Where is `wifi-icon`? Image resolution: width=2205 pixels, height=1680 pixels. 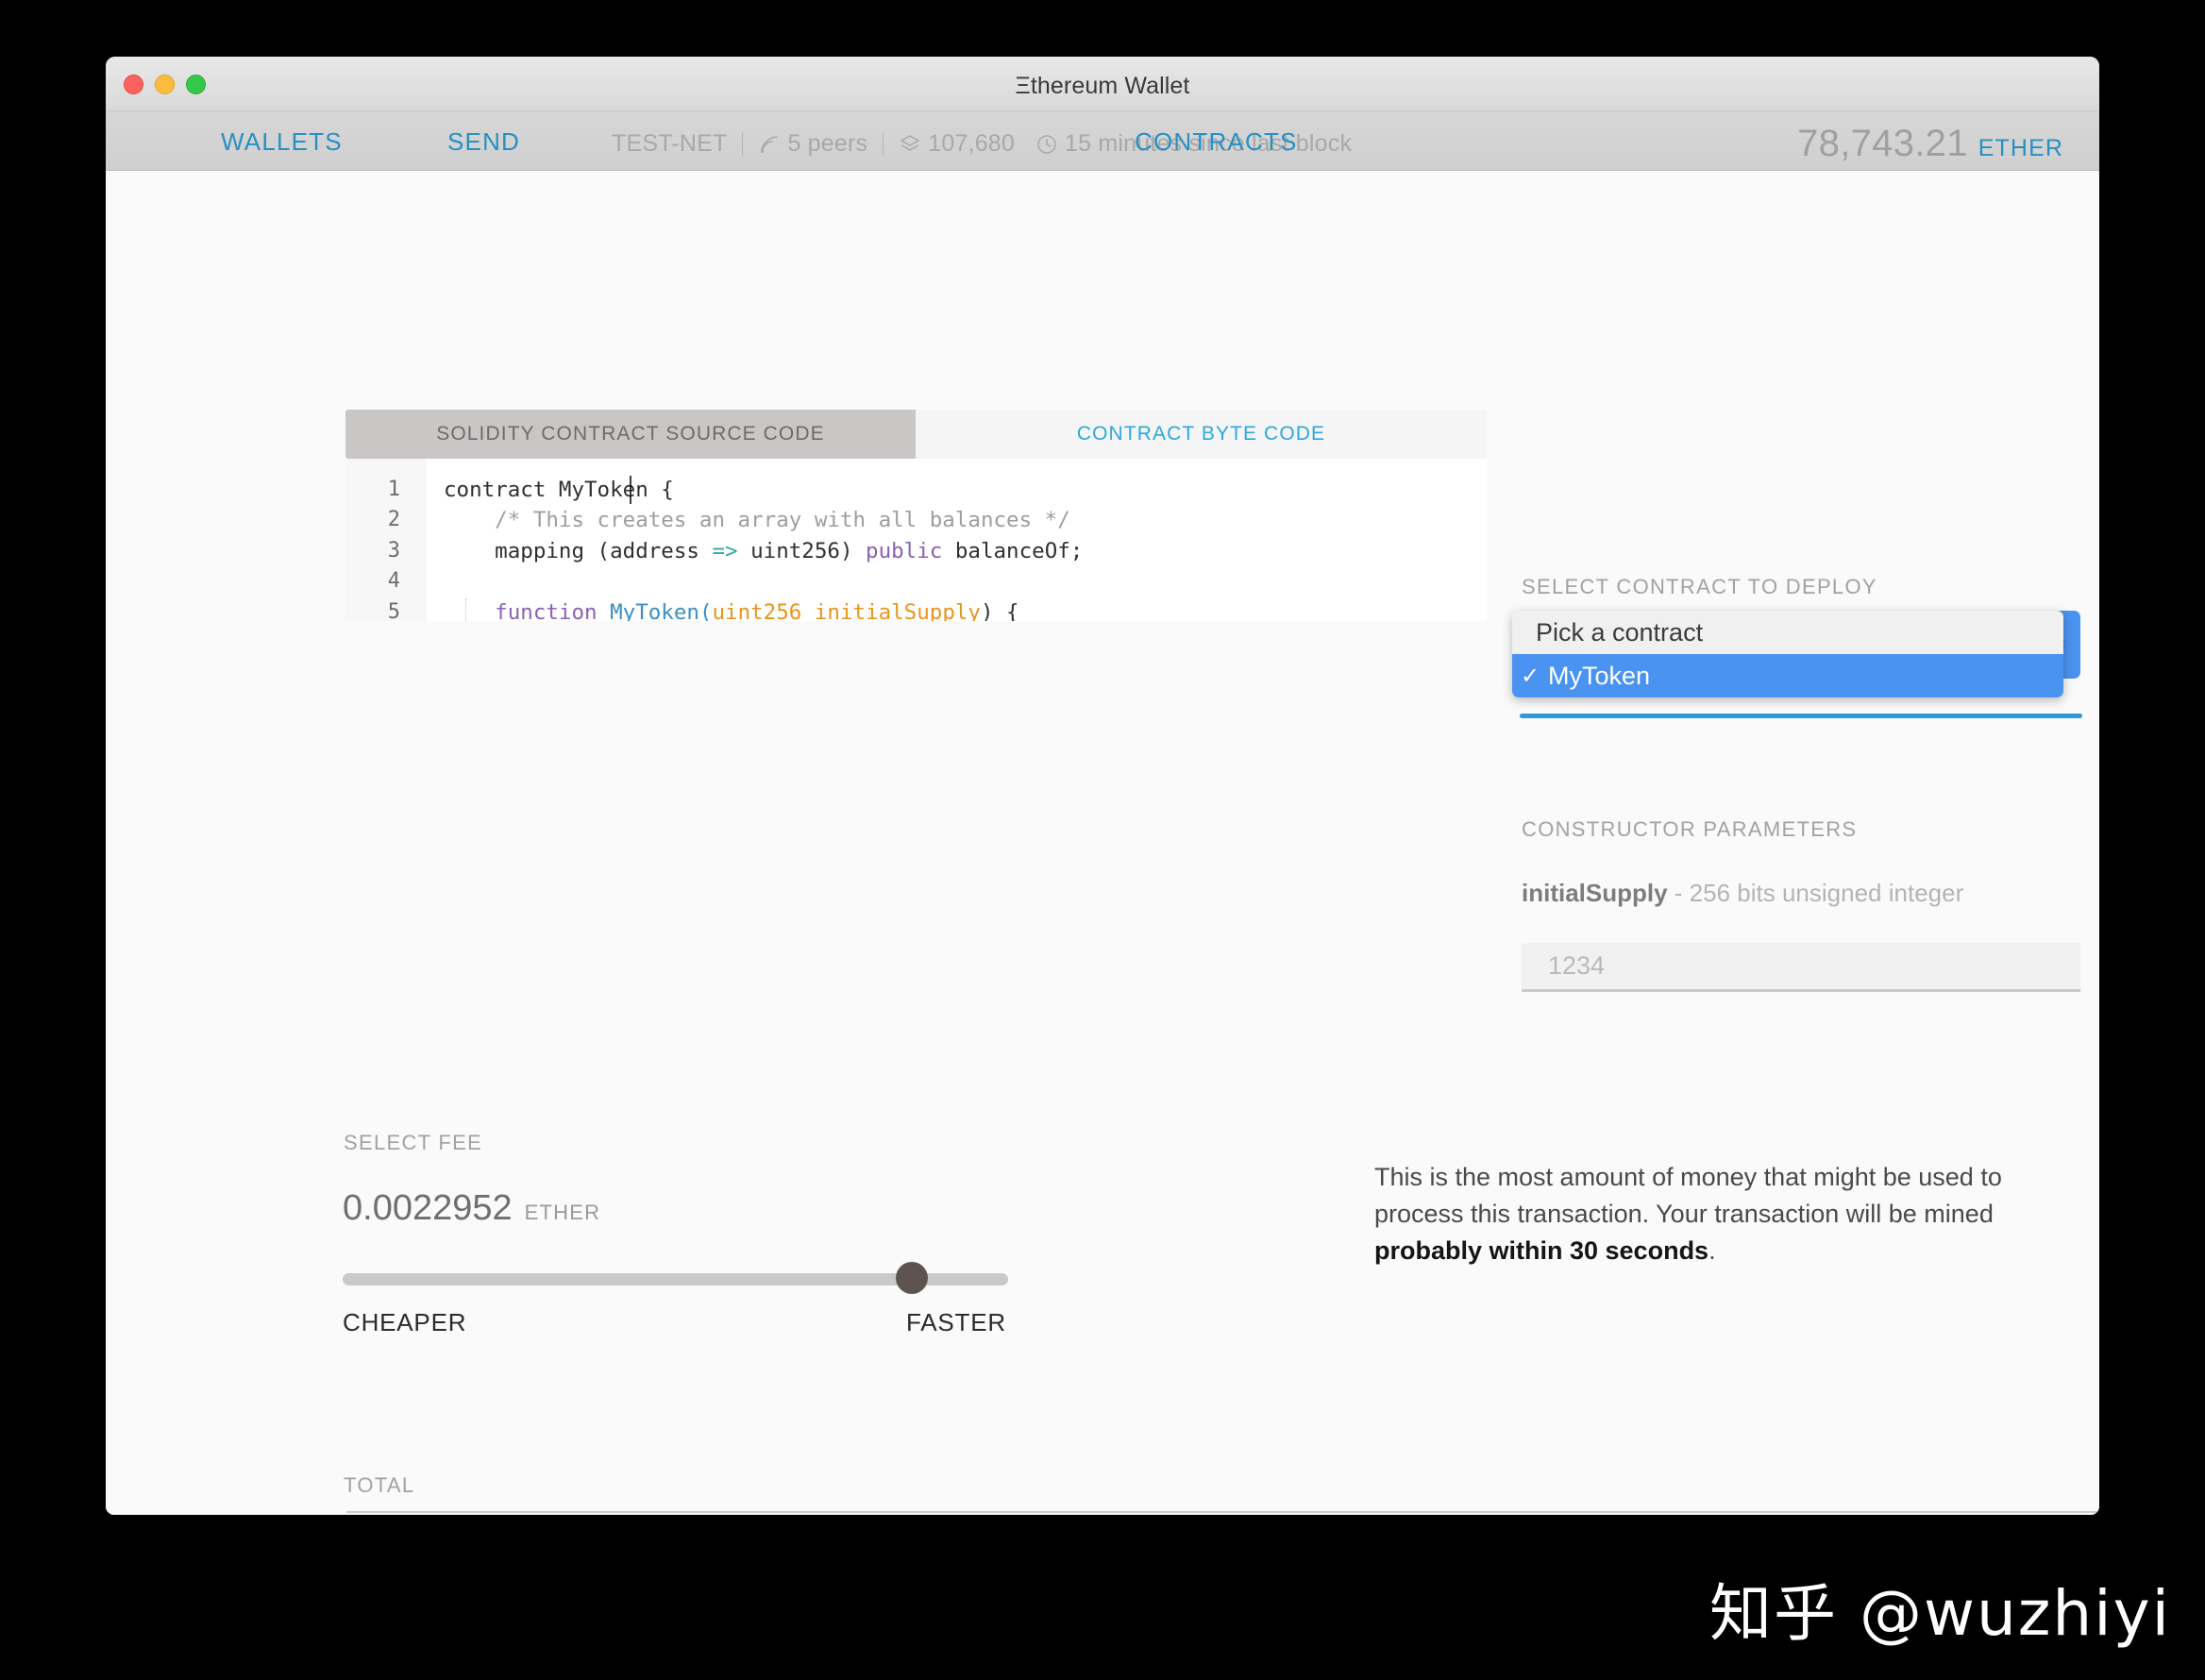
wifi-icon is located at coordinates (769, 144).